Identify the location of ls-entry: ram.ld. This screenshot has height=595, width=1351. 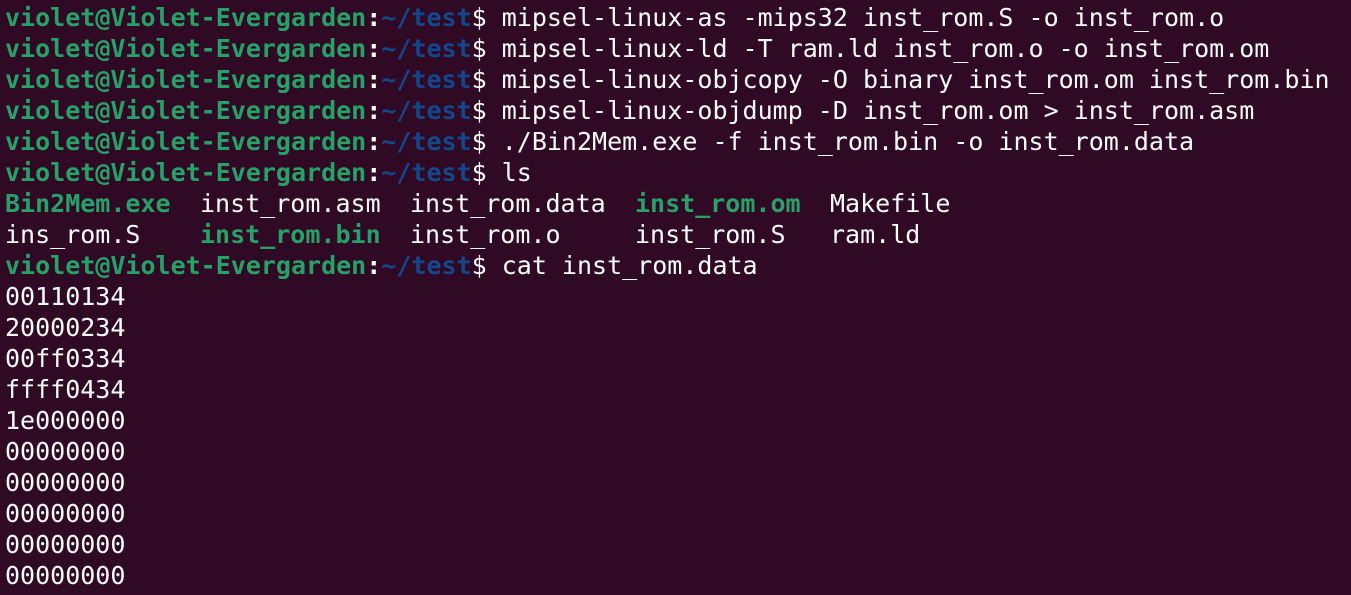
(875, 234).